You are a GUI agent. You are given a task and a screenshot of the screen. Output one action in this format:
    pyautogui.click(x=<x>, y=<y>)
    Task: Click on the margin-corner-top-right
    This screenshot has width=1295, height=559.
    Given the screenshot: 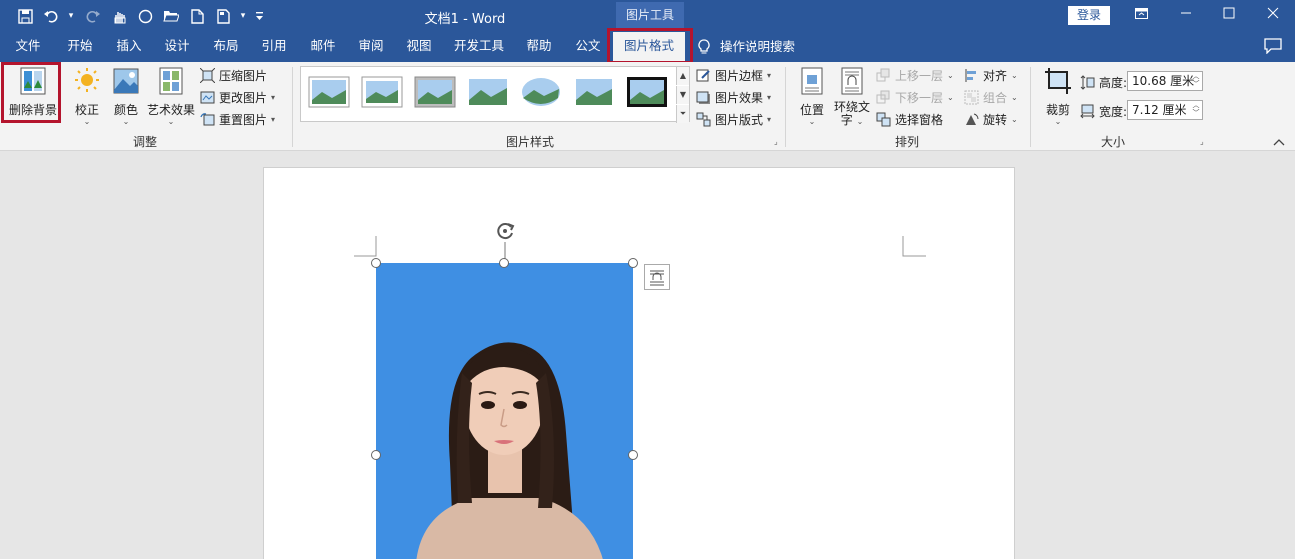 What is the action you would take?
    pyautogui.click(x=914, y=246)
    